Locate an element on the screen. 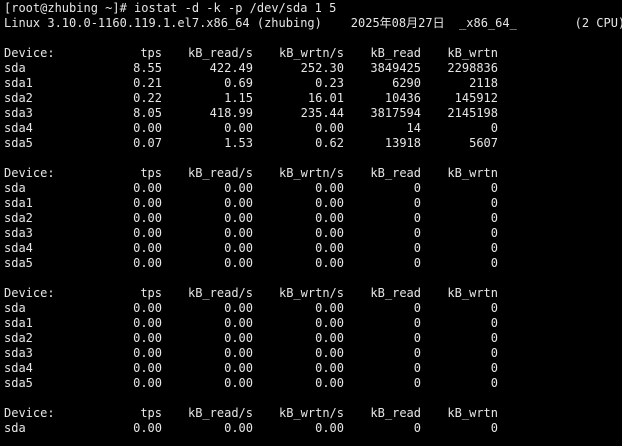  kb-wrtn-value: 2298836 is located at coordinates (472, 68).